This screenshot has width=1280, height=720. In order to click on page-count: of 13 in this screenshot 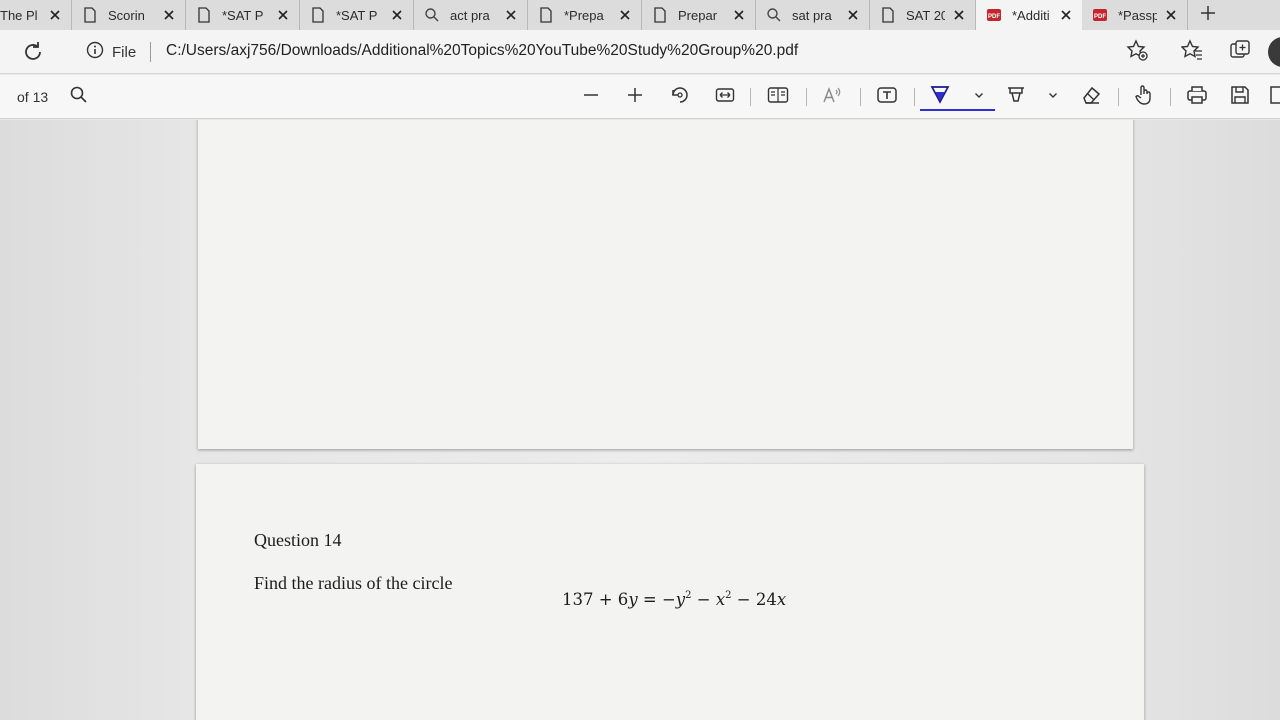, I will do `click(33, 97)`.